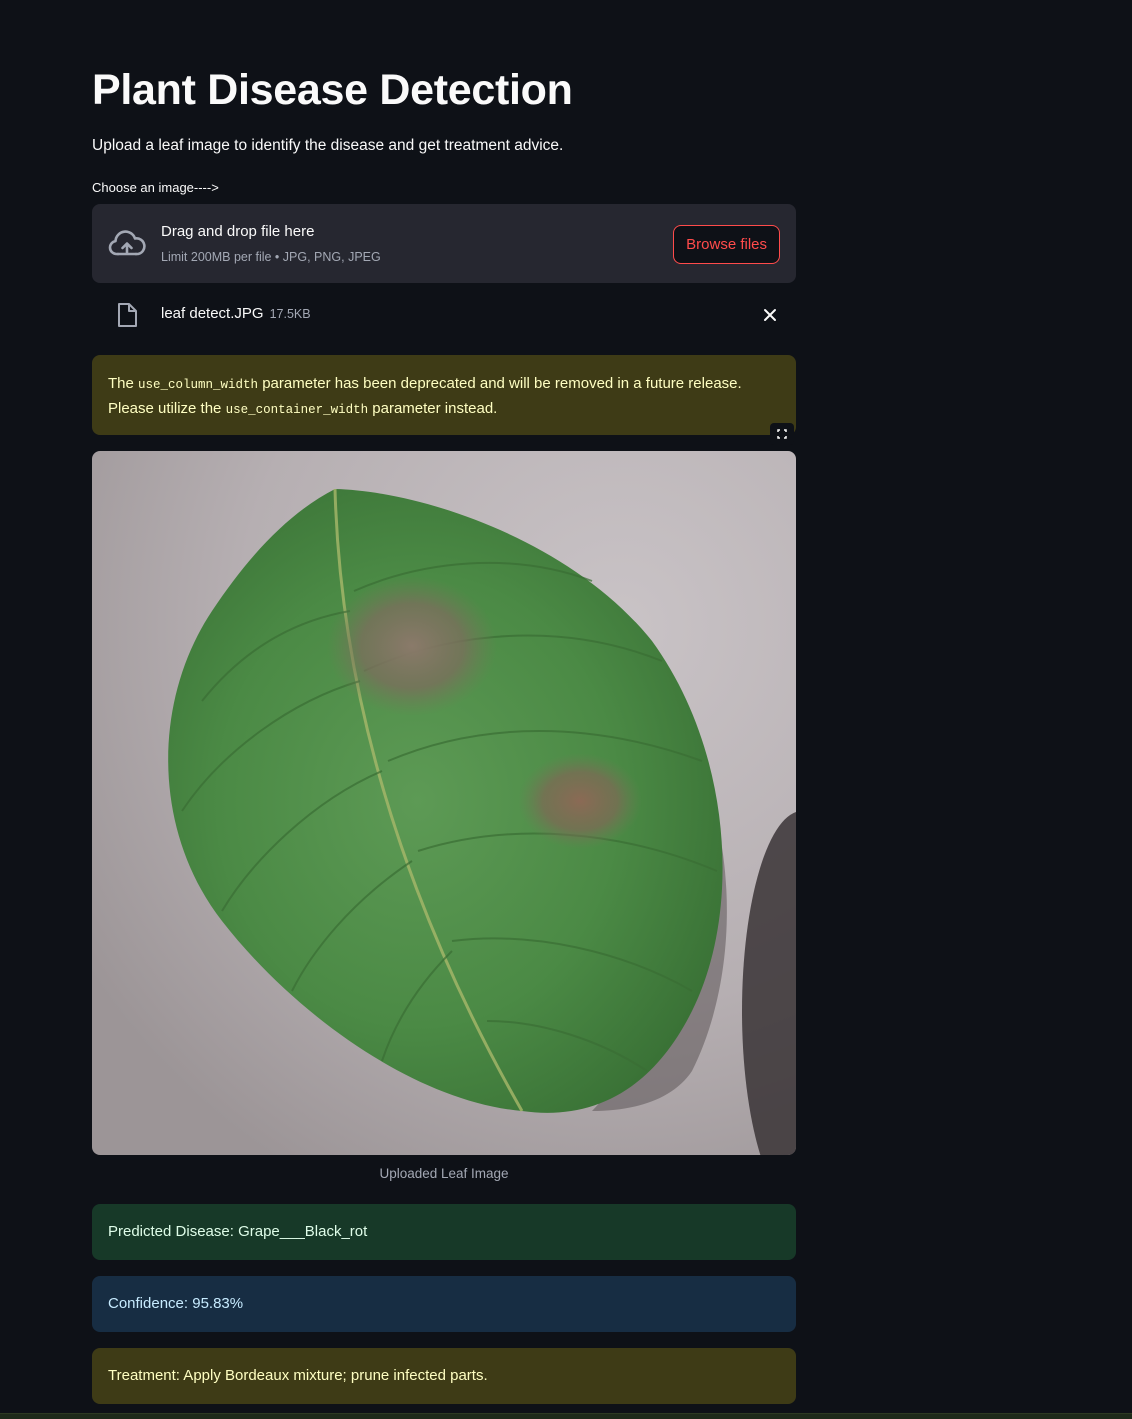  Describe the element at coordinates (770, 315) in the screenshot. I see `close-icon` at that location.